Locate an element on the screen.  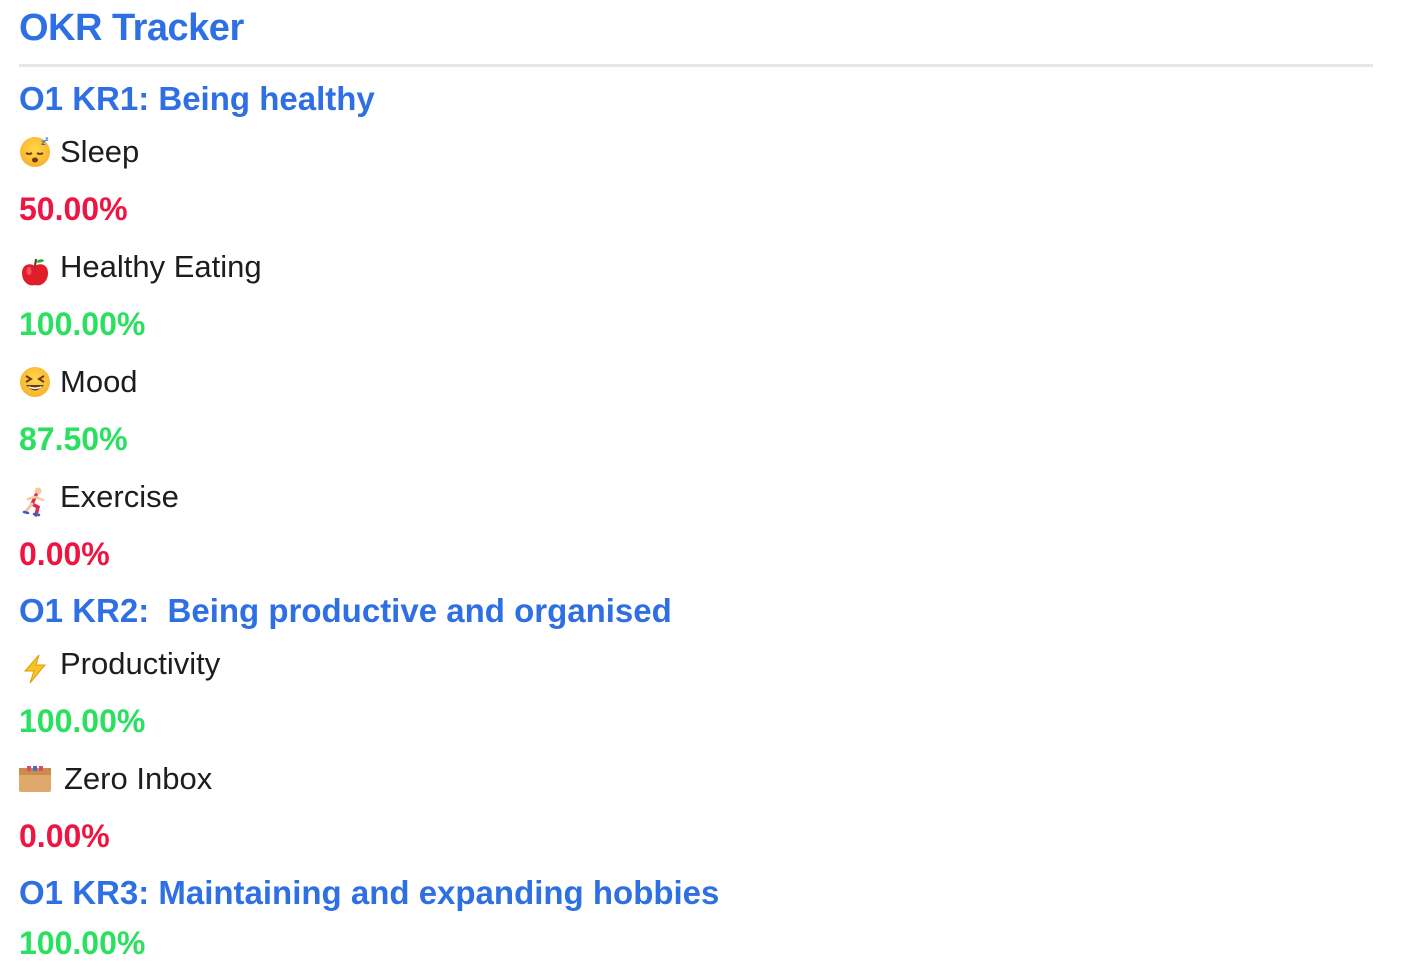
kr-item-zero-inbox: Zero Inbox 0.00% is located at coordinates (696, 809).